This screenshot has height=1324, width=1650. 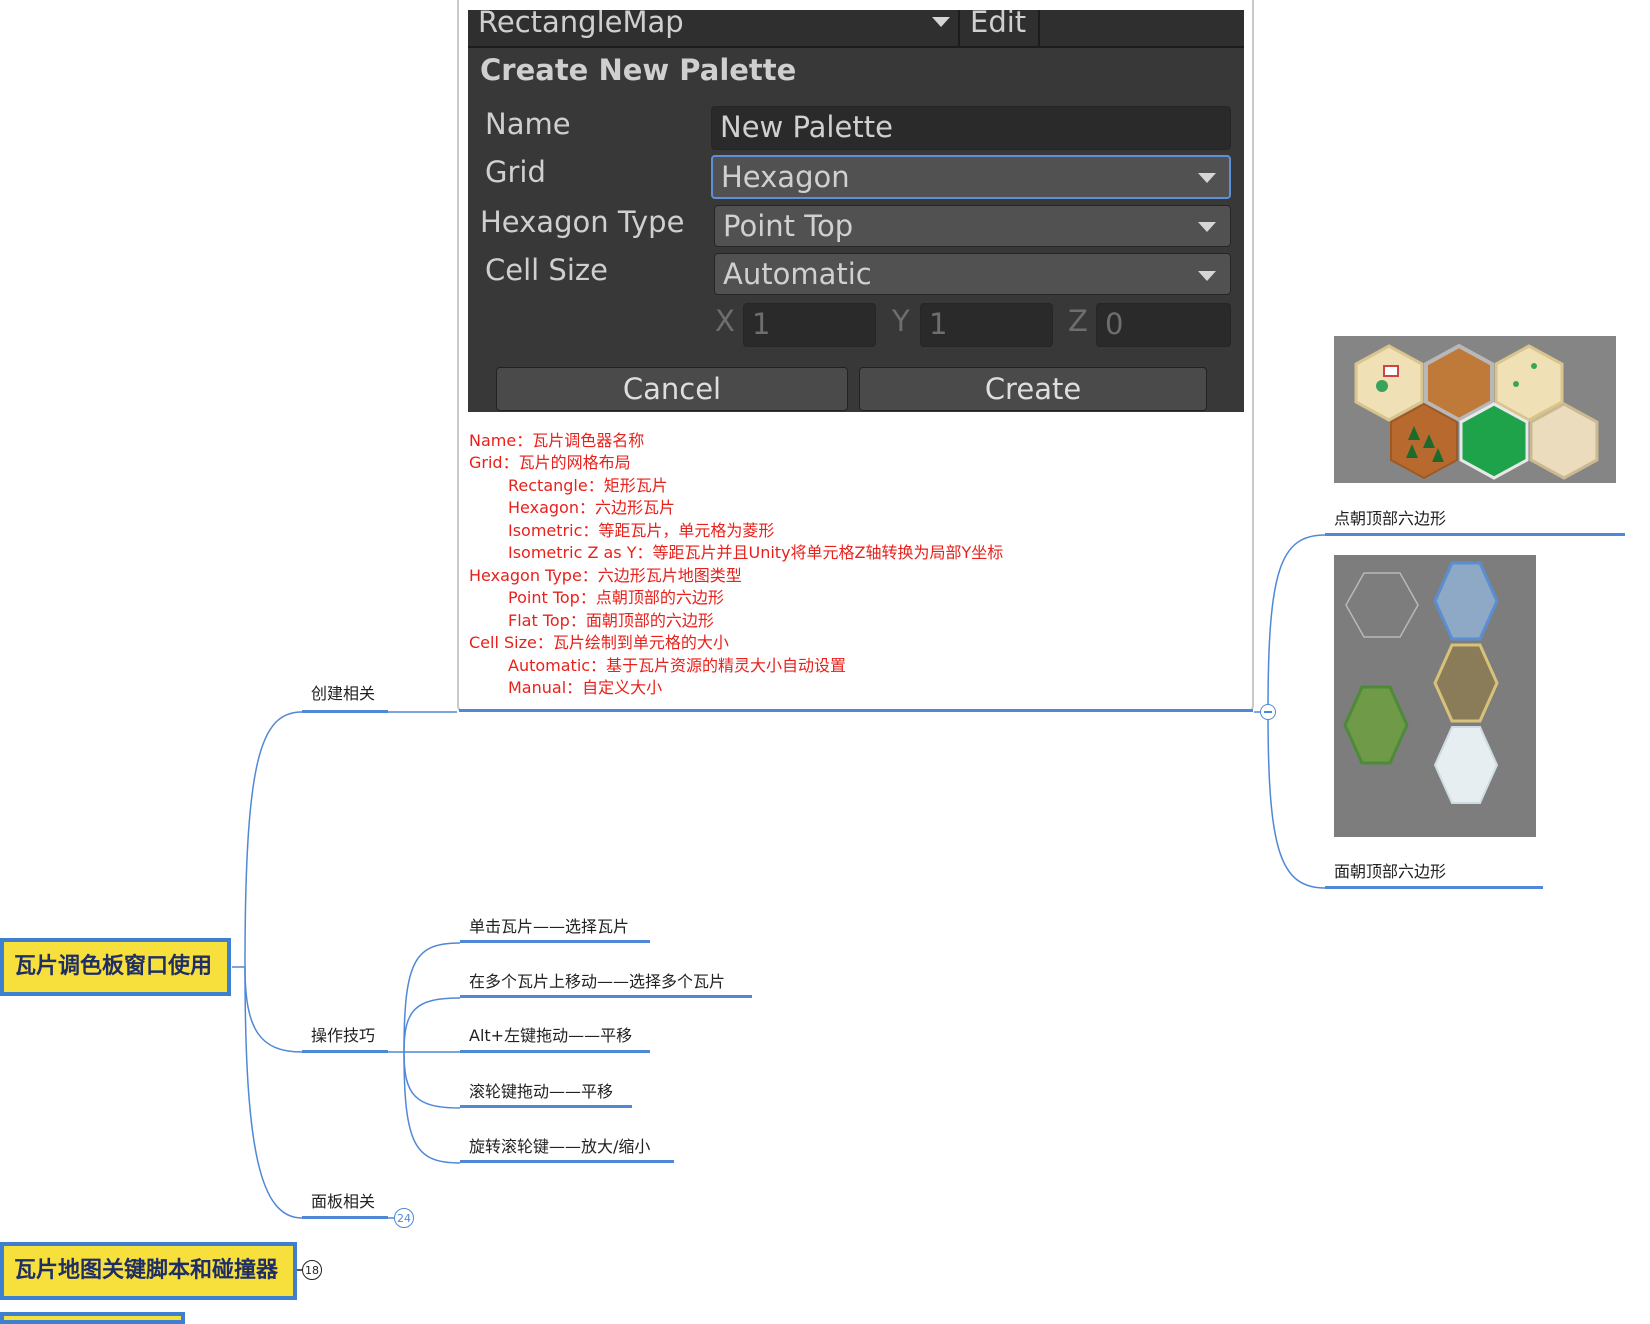 I want to click on cancel-button: Cancel, so click(x=672, y=389).